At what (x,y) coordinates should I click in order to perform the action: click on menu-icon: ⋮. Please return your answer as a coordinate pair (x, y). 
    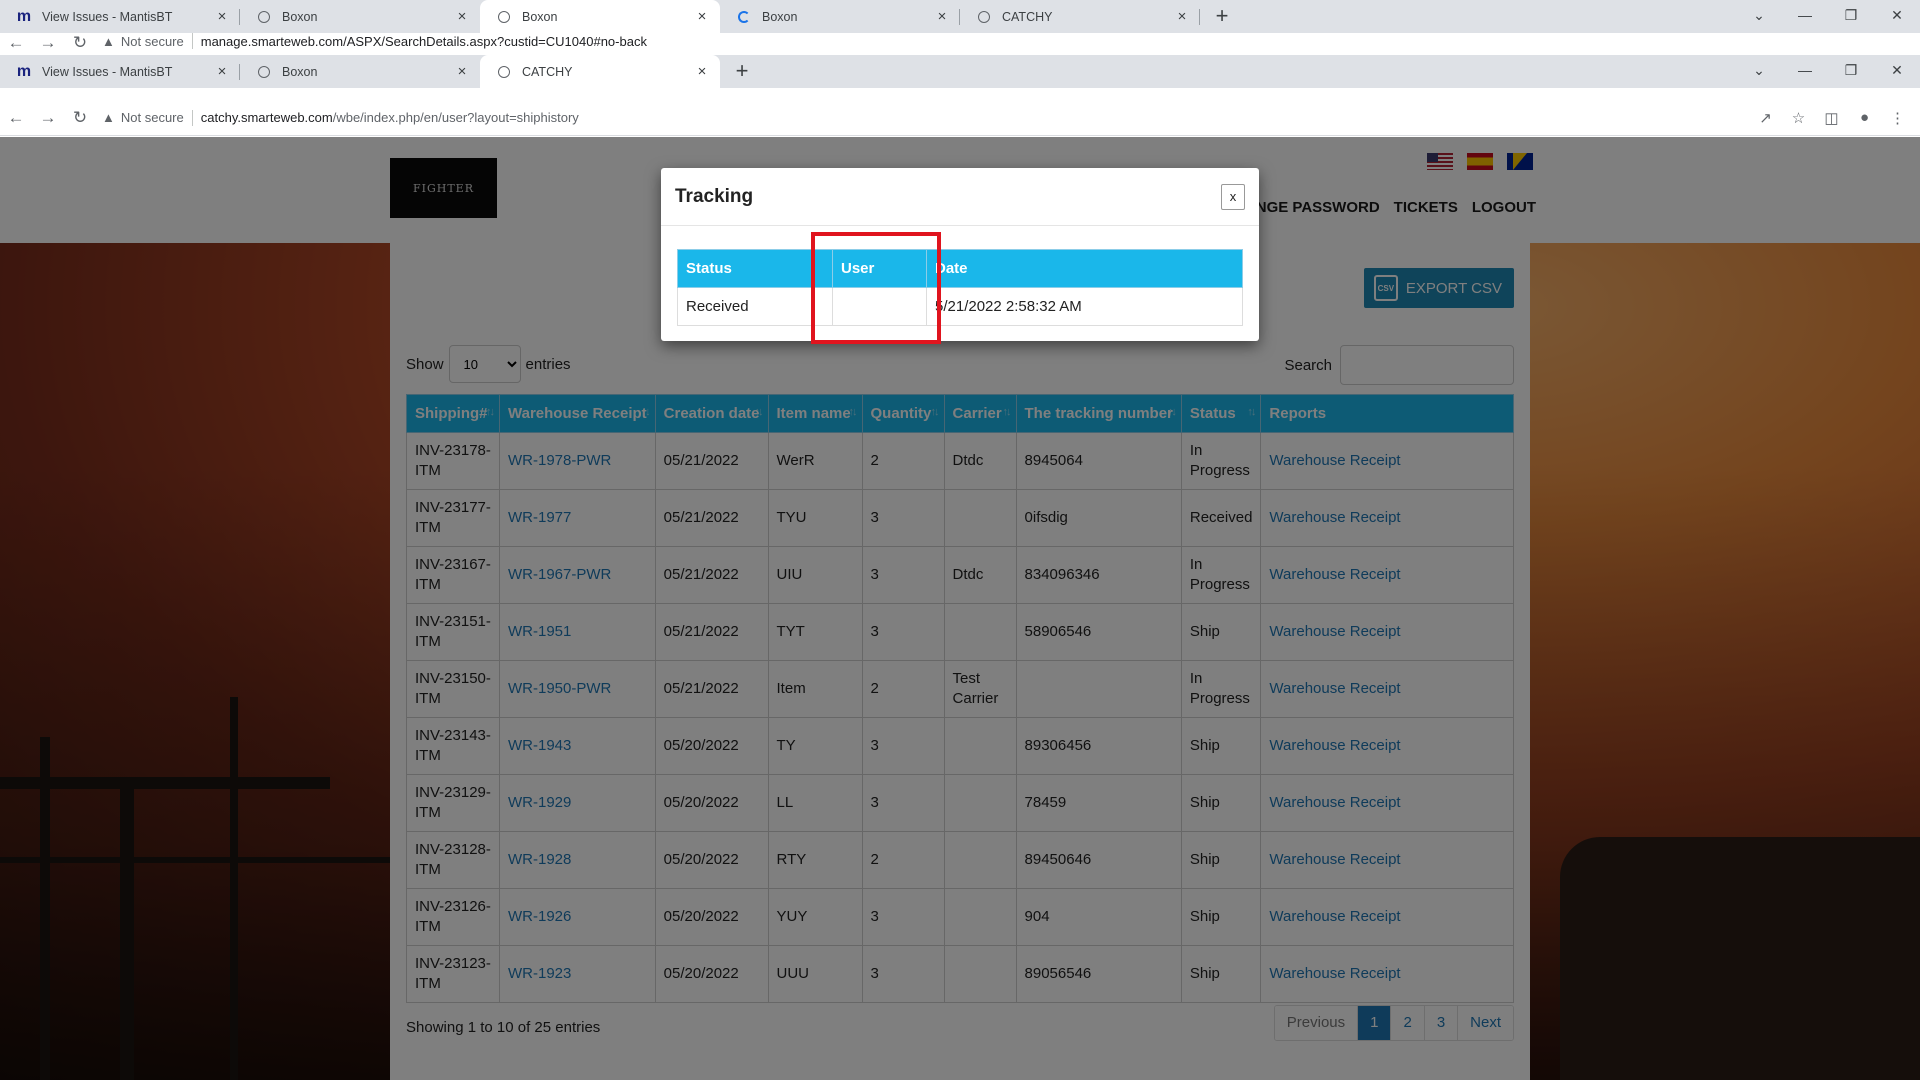
    Looking at the image, I should click on (1897, 118).